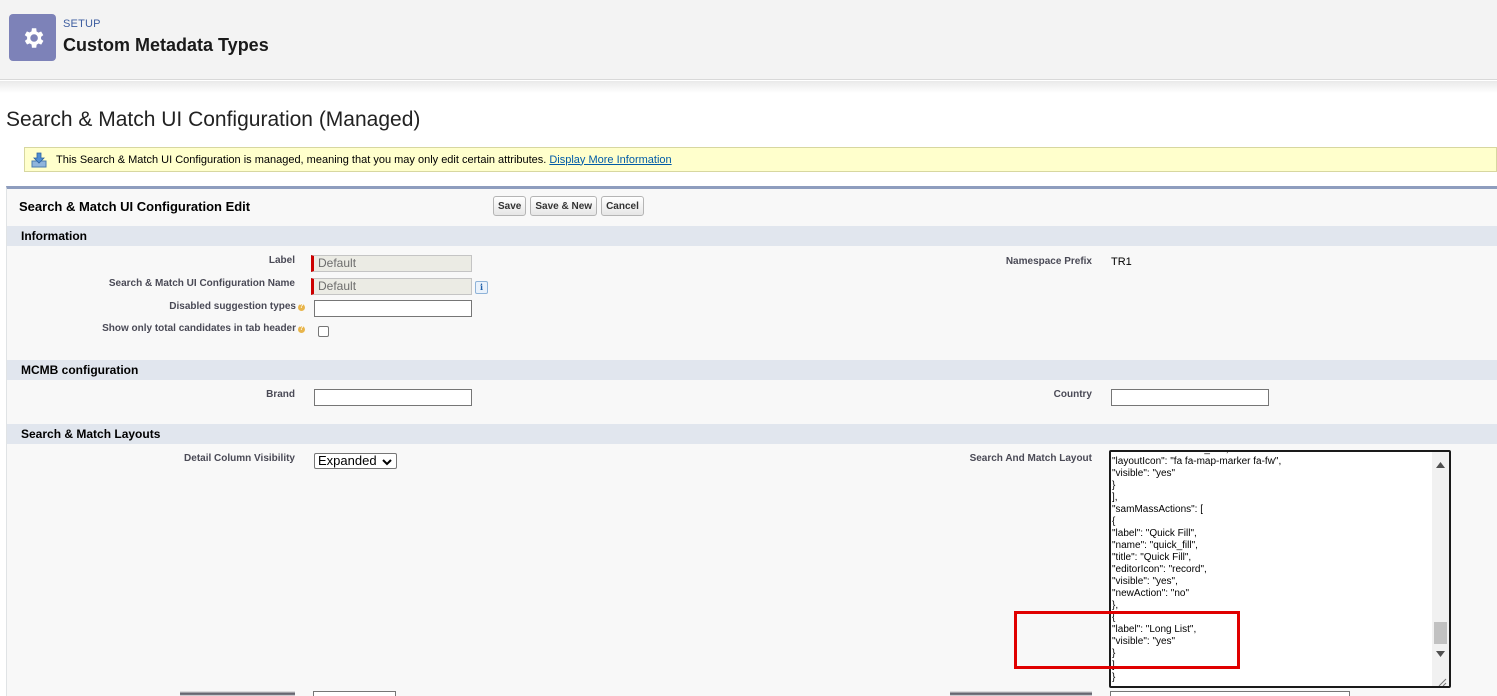  Describe the element at coordinates (1158, 509) in the screenshot. I see `search-layout-line: "samMassActions": [` at that location.